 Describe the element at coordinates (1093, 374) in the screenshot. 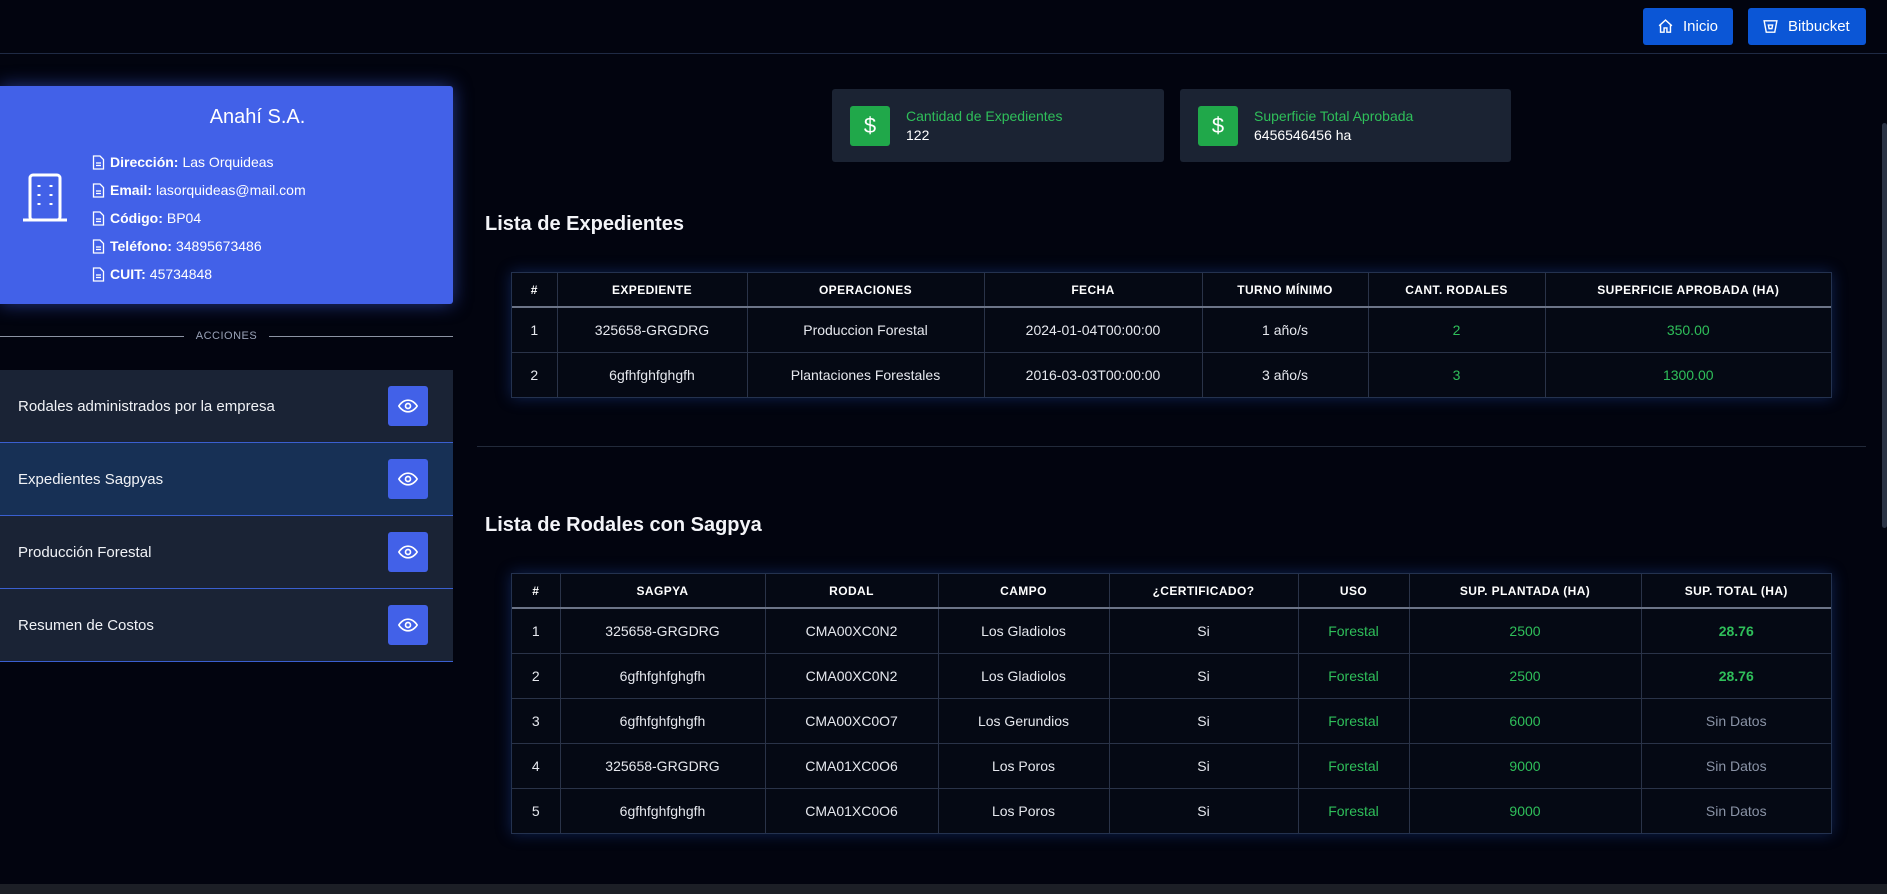

I see `table-cell: 2016-03-03T00:00:00` at that location.